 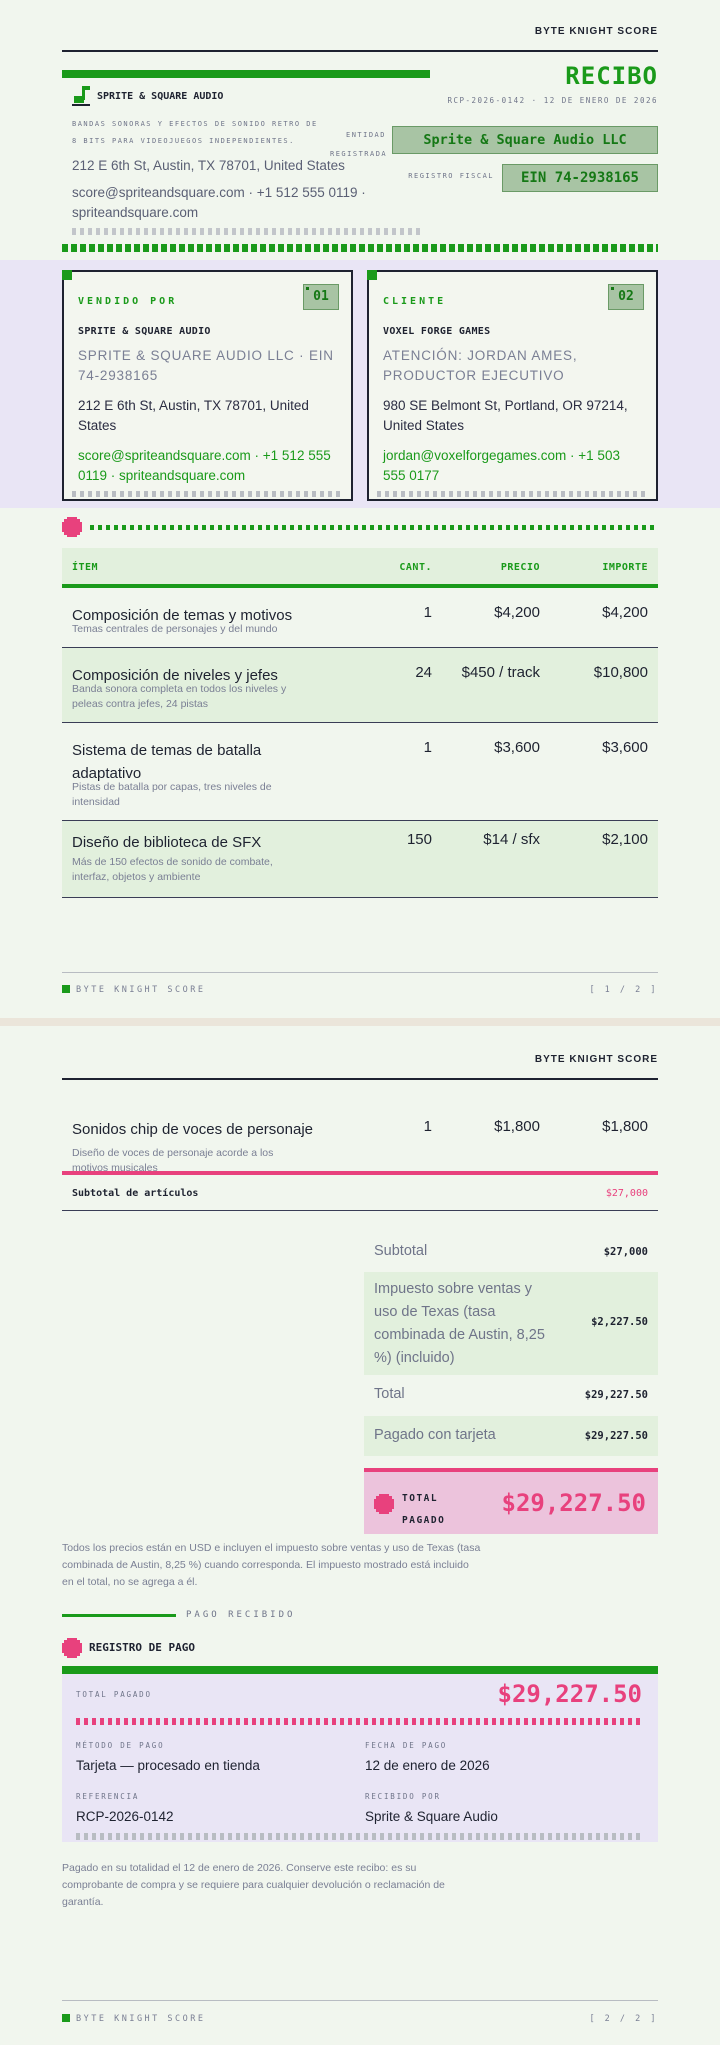 What do you see at coordinates (517, 1126) in the screenshot?
I see `item-price: $1,800` at bounding box center [517, 1126].